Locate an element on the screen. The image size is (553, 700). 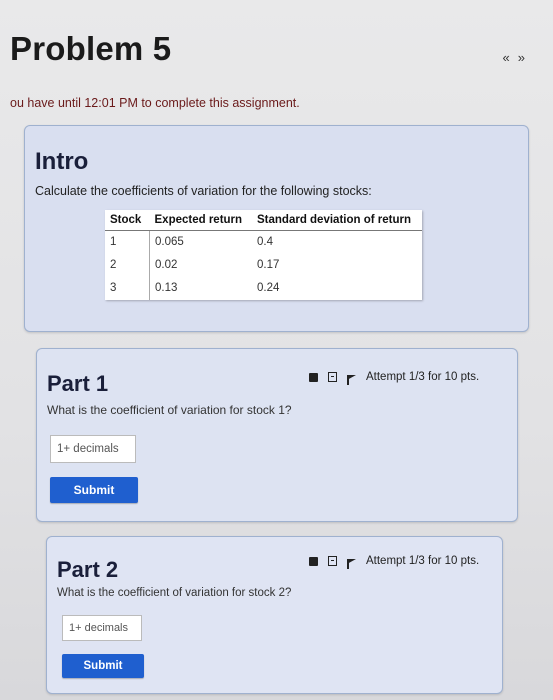
page-title: Problem 5 is located at coordinates (91, 48).